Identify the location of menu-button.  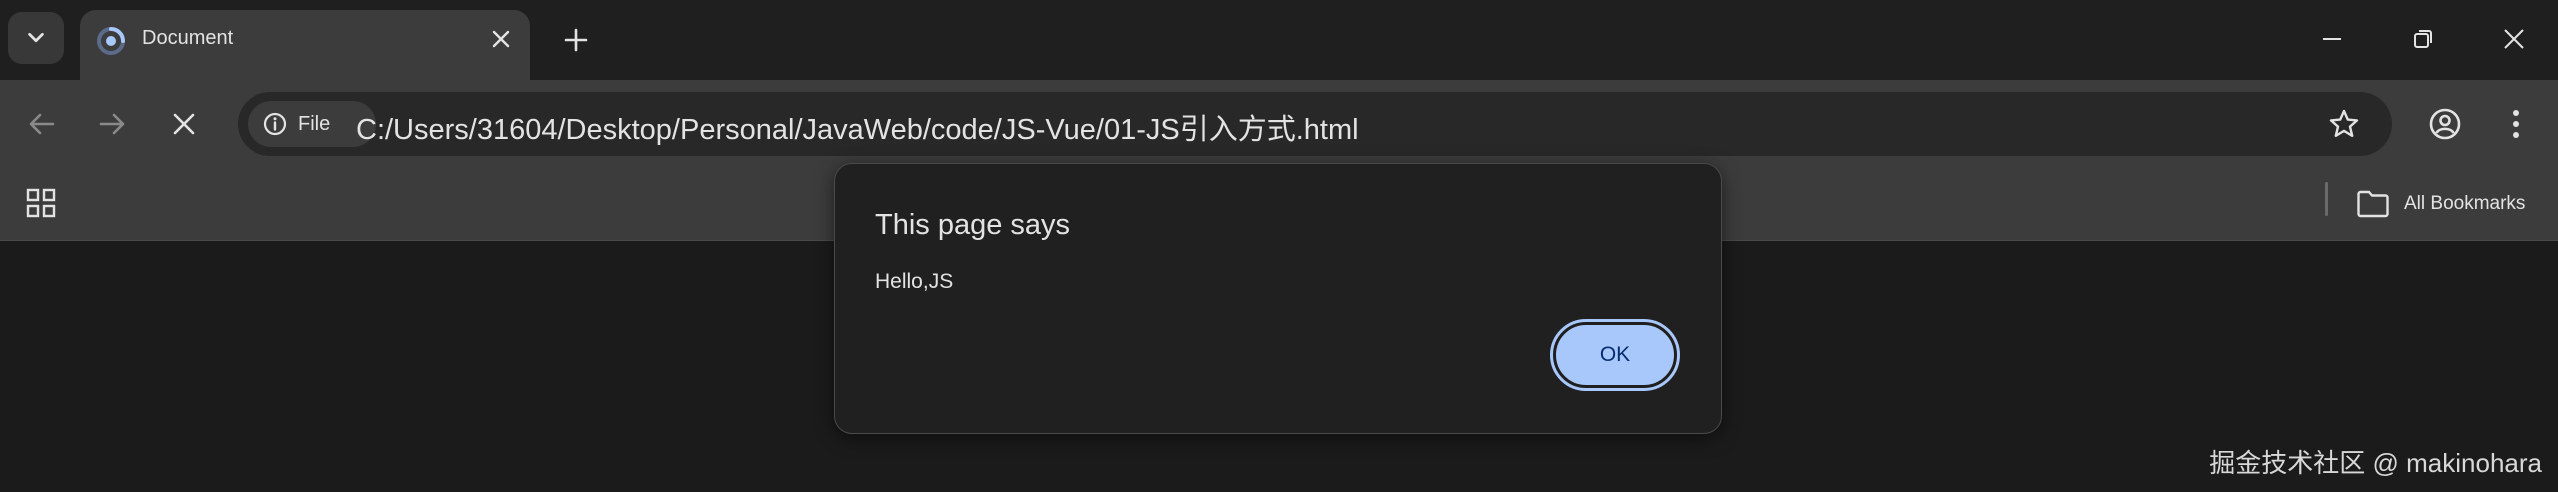
(2516, 124).